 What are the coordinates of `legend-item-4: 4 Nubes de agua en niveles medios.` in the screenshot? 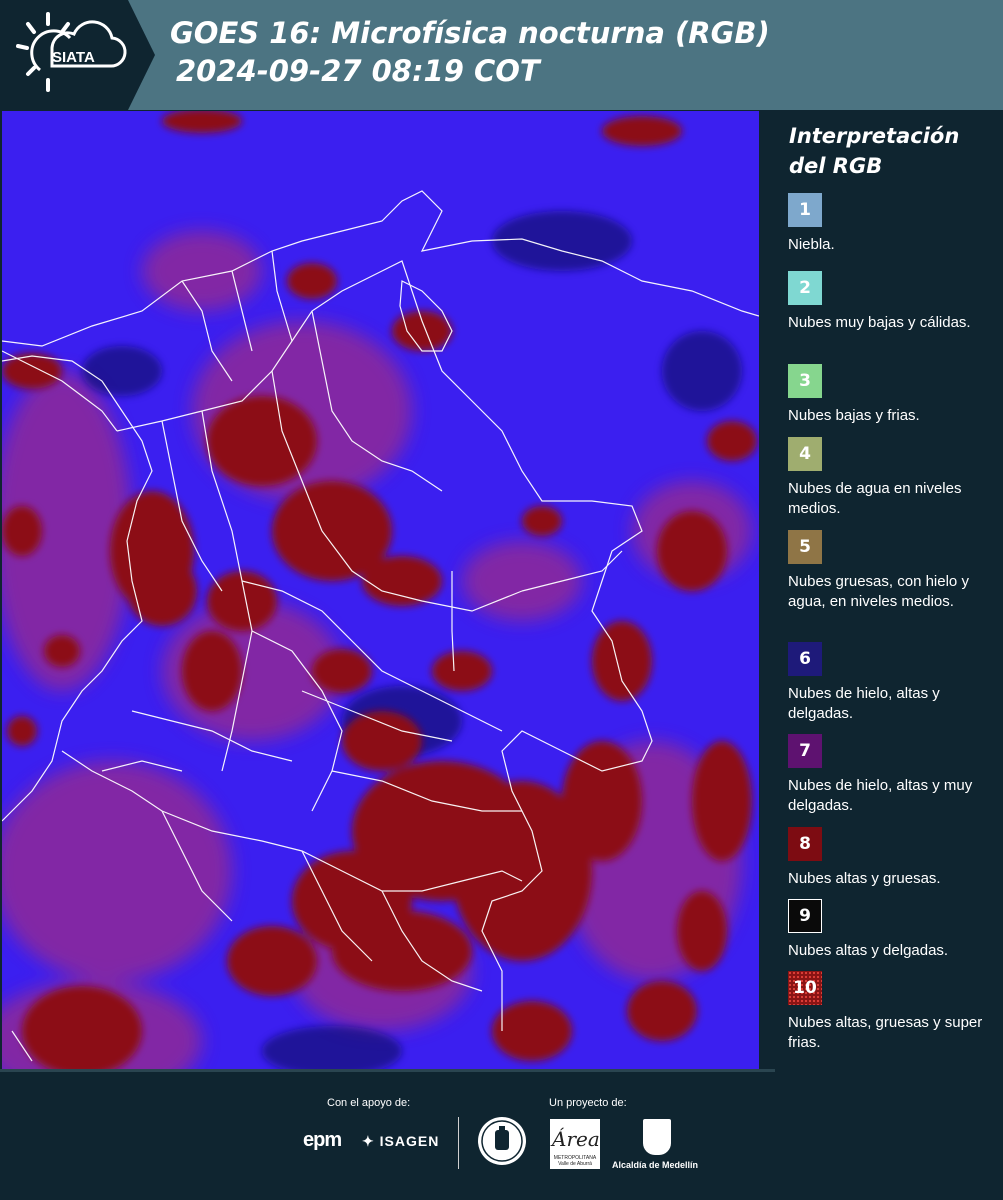 It's located at (893, 478).